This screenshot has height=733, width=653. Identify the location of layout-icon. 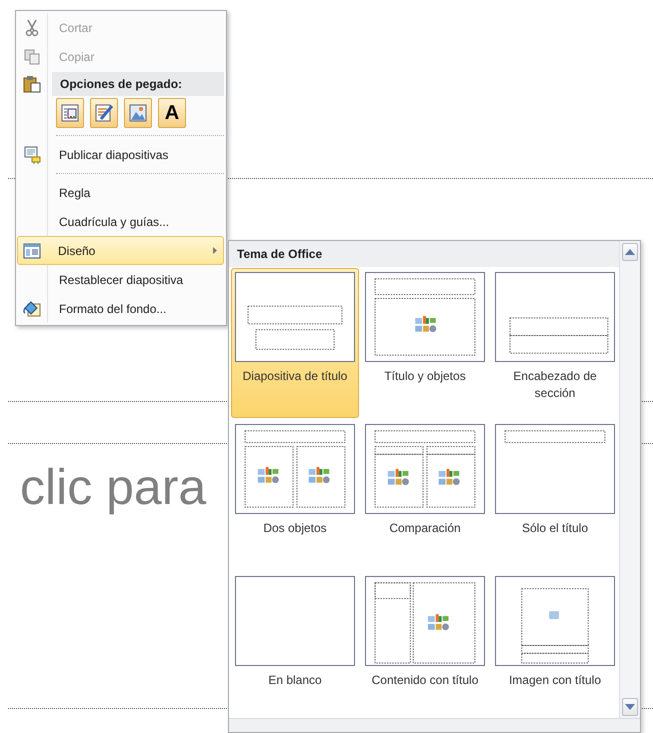
(32, 250).